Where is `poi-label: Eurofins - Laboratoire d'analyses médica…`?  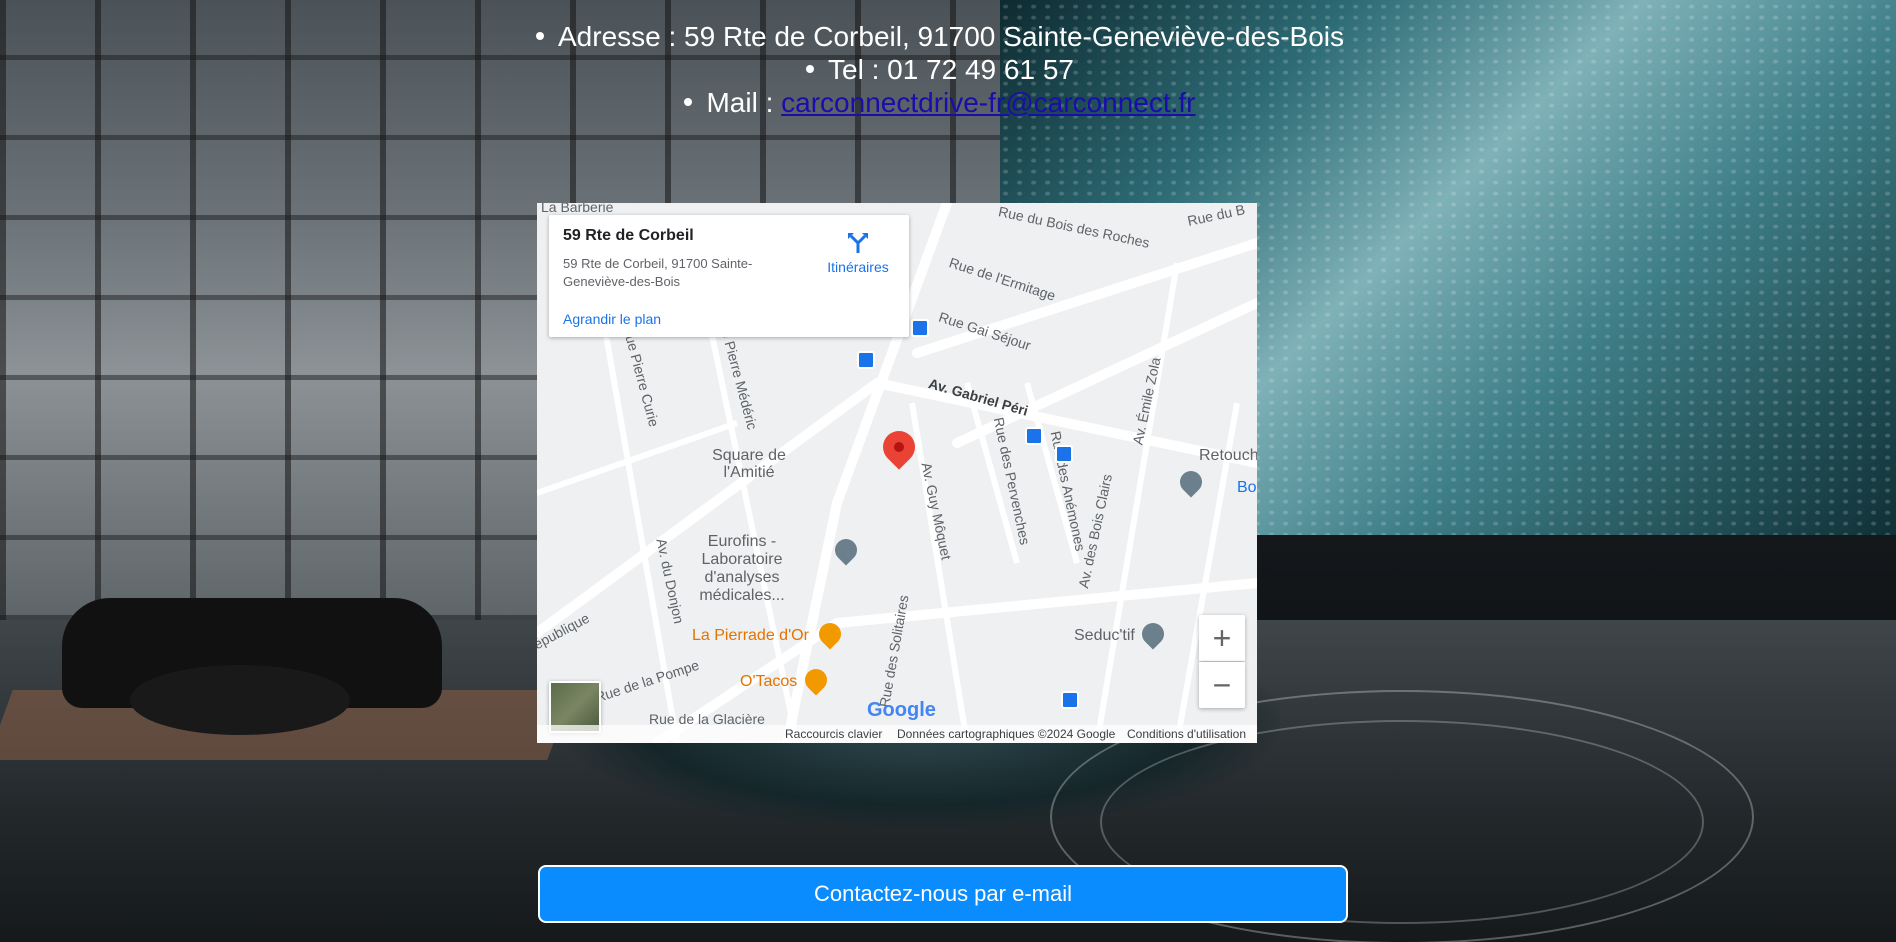 poi-label: Eurofins - Laboratoire d'analyses médica… is located at coordinates (742, 568).